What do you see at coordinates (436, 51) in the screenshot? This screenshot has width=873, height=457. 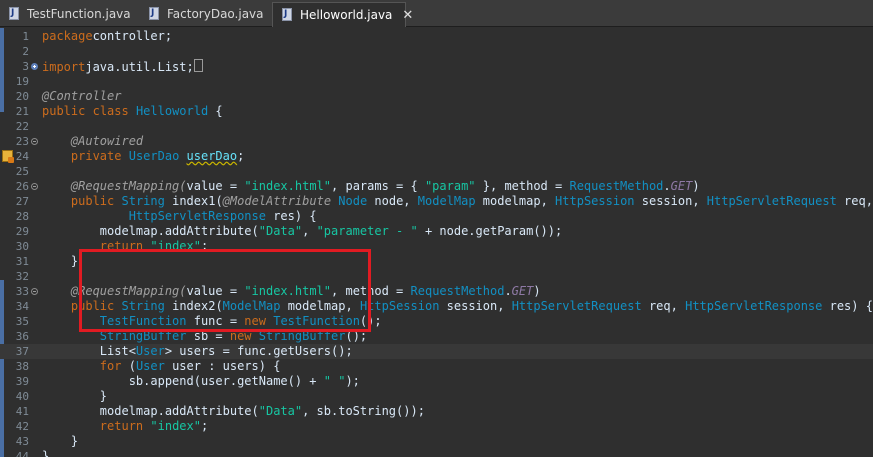 I see `code-line: 2` at bounding box center [436, 51].